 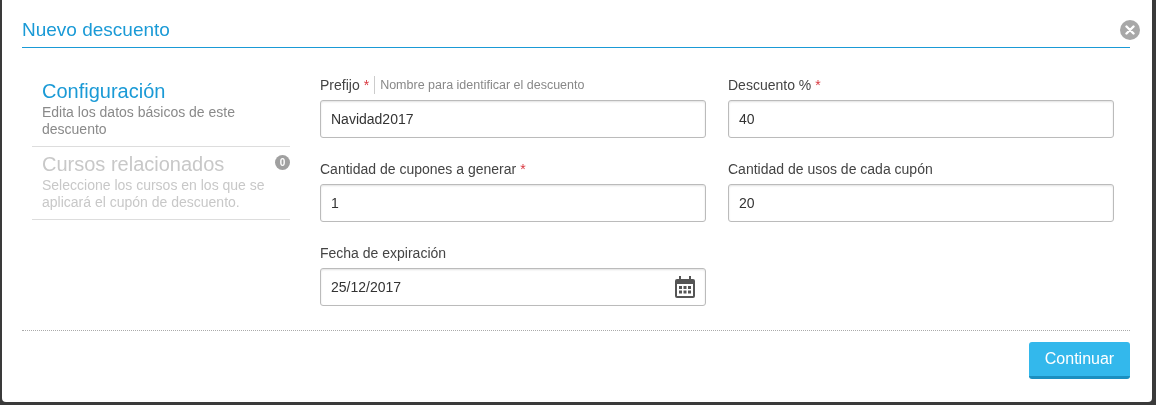 What do you see at coordinates (418, 169) in the screenshot?
I see `field-label: Cantidad de cupones a generar` at bounding box center [418, 169].